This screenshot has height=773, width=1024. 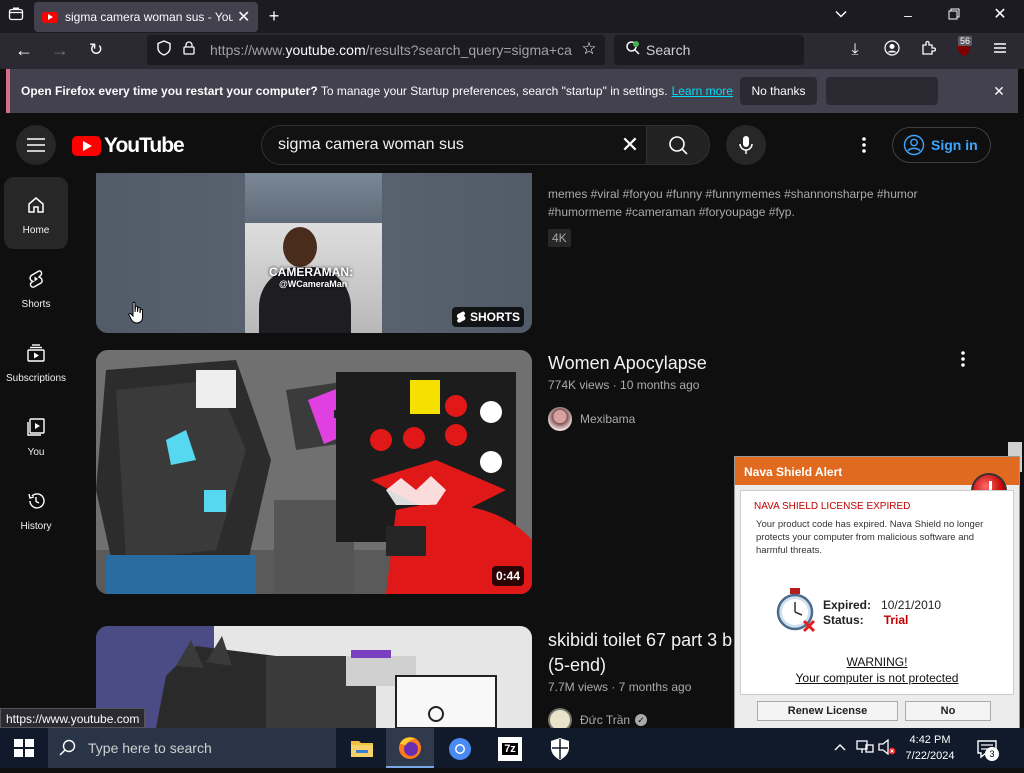 What do you see at coordinates (164, 50) in the screenshot?
I see `tracking-protection-shield-icon` at bounding box center [164, 50].